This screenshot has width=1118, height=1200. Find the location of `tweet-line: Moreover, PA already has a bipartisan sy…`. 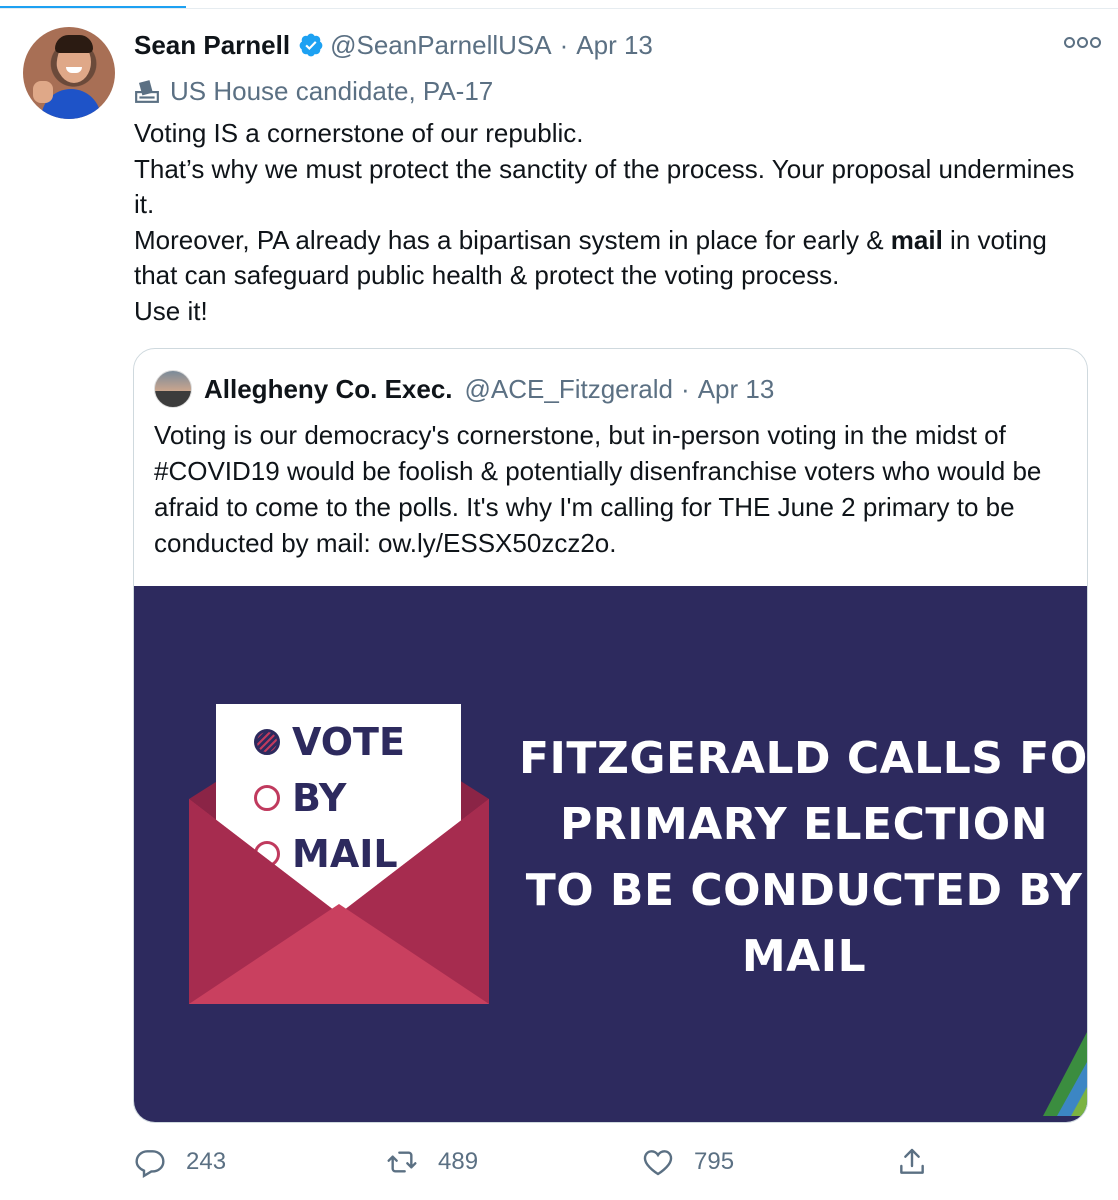

tweet-line: Moreover, PA already has a bipartisan sy… is located at coordinates (609, 258).